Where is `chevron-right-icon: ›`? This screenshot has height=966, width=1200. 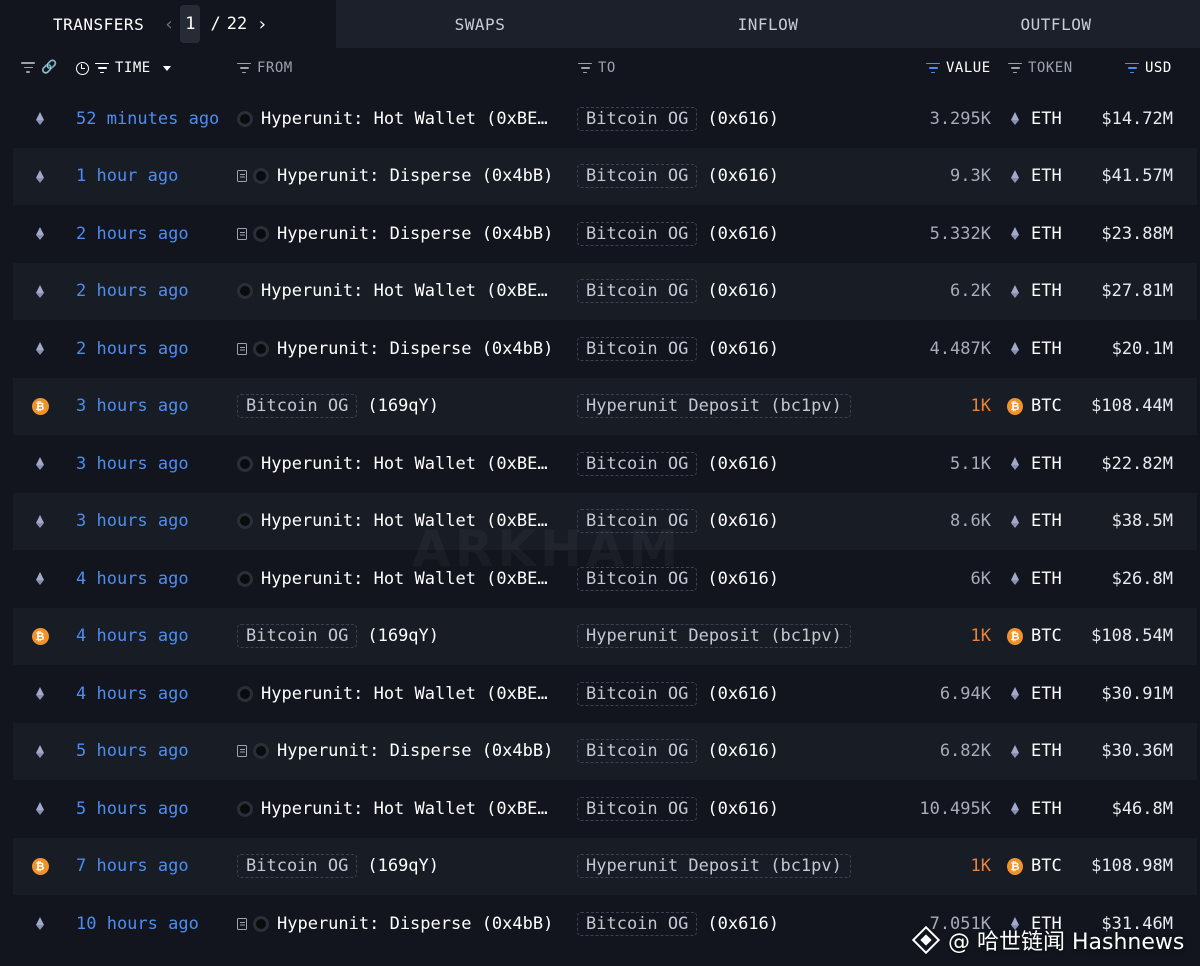
chevron-right-icon: › is located at coordinates (262, 24).